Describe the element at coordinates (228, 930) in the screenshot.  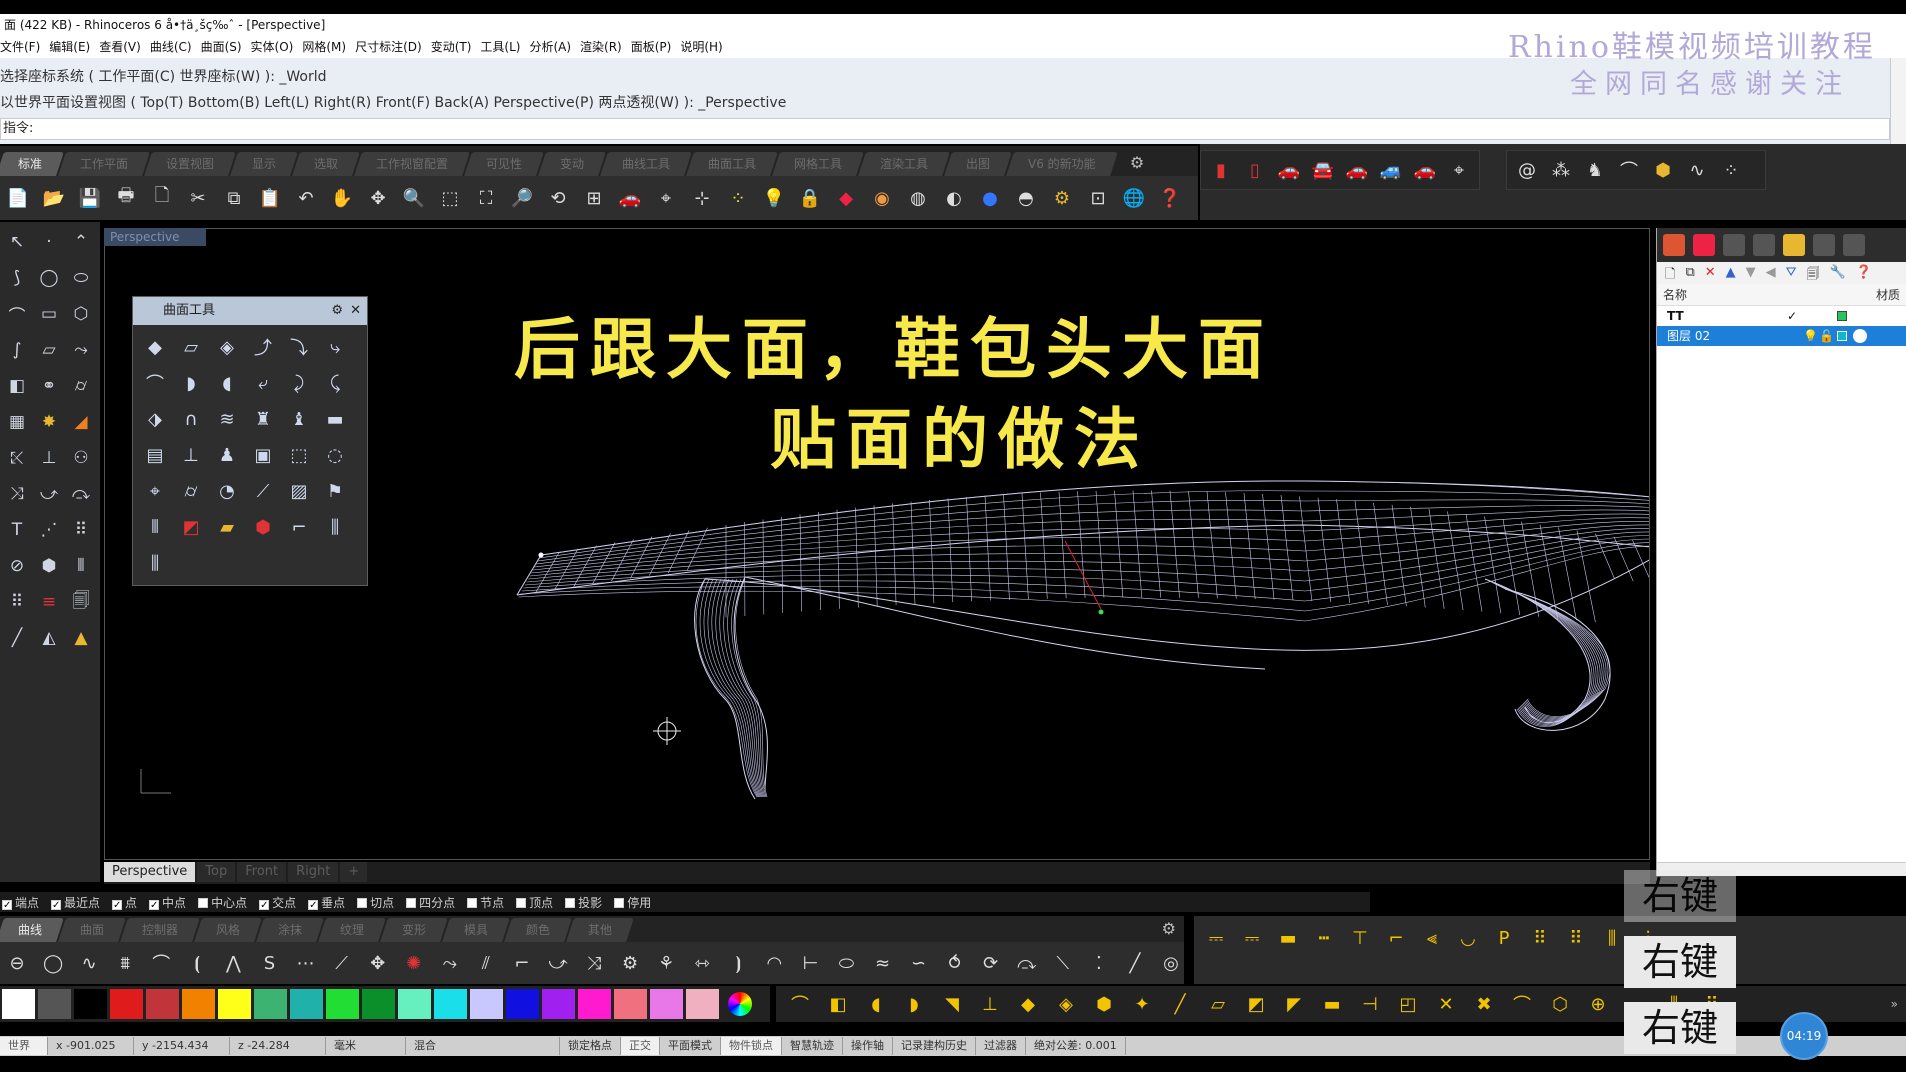
I see `tab-style: 风格` at that location.